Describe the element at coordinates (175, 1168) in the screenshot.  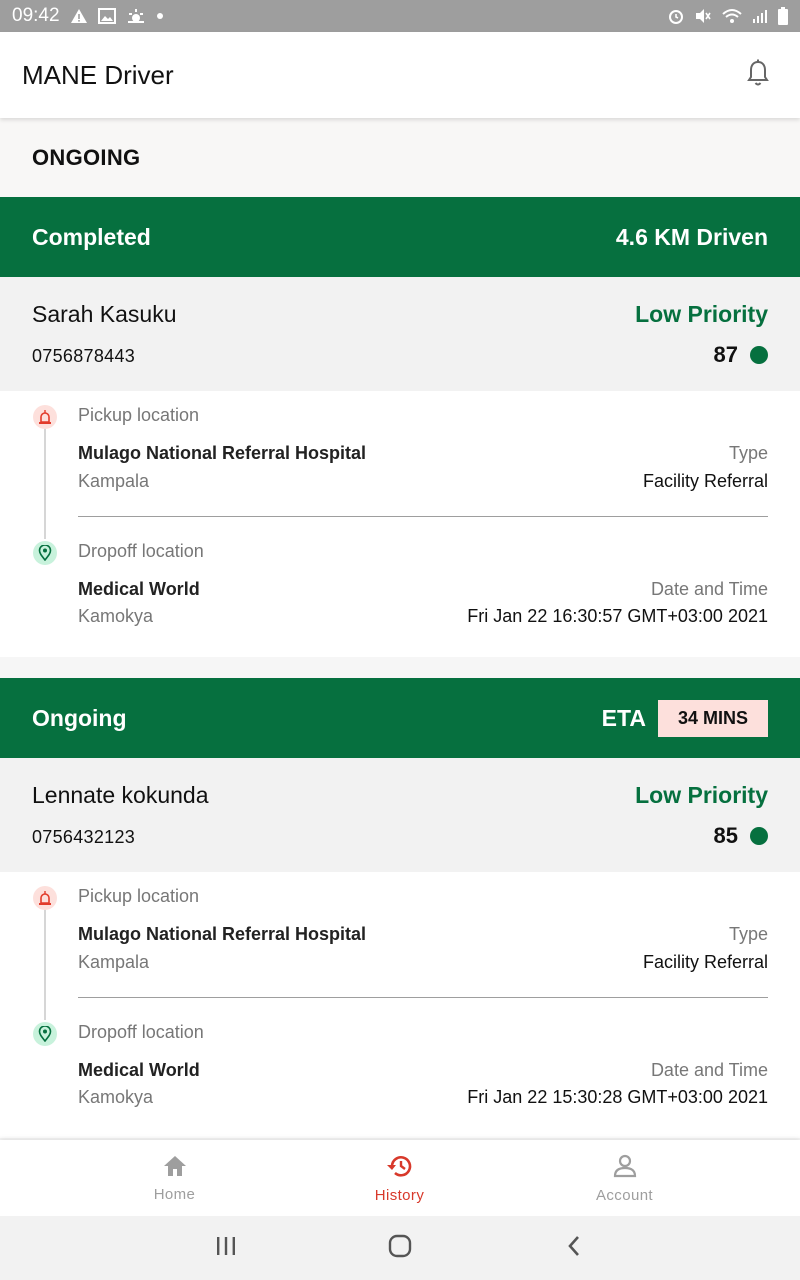
I see `home-icon` at that location.